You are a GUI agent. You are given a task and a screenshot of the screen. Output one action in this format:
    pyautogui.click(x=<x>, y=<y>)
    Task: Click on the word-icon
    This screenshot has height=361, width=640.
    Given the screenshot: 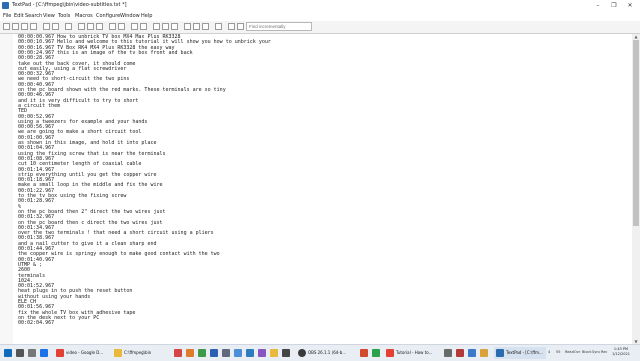 What is the action you would take?
    pyautogui.click(x=214, y=353)
    